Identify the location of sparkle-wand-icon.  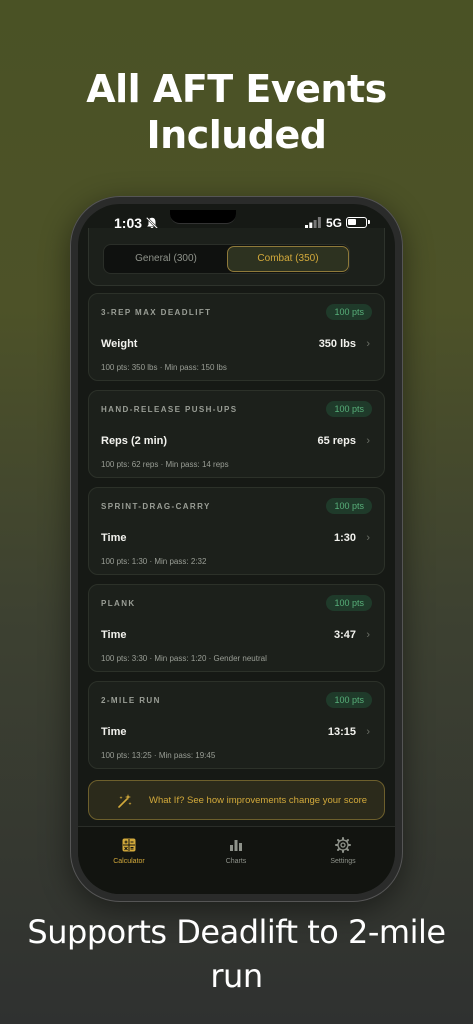
(125, 801).